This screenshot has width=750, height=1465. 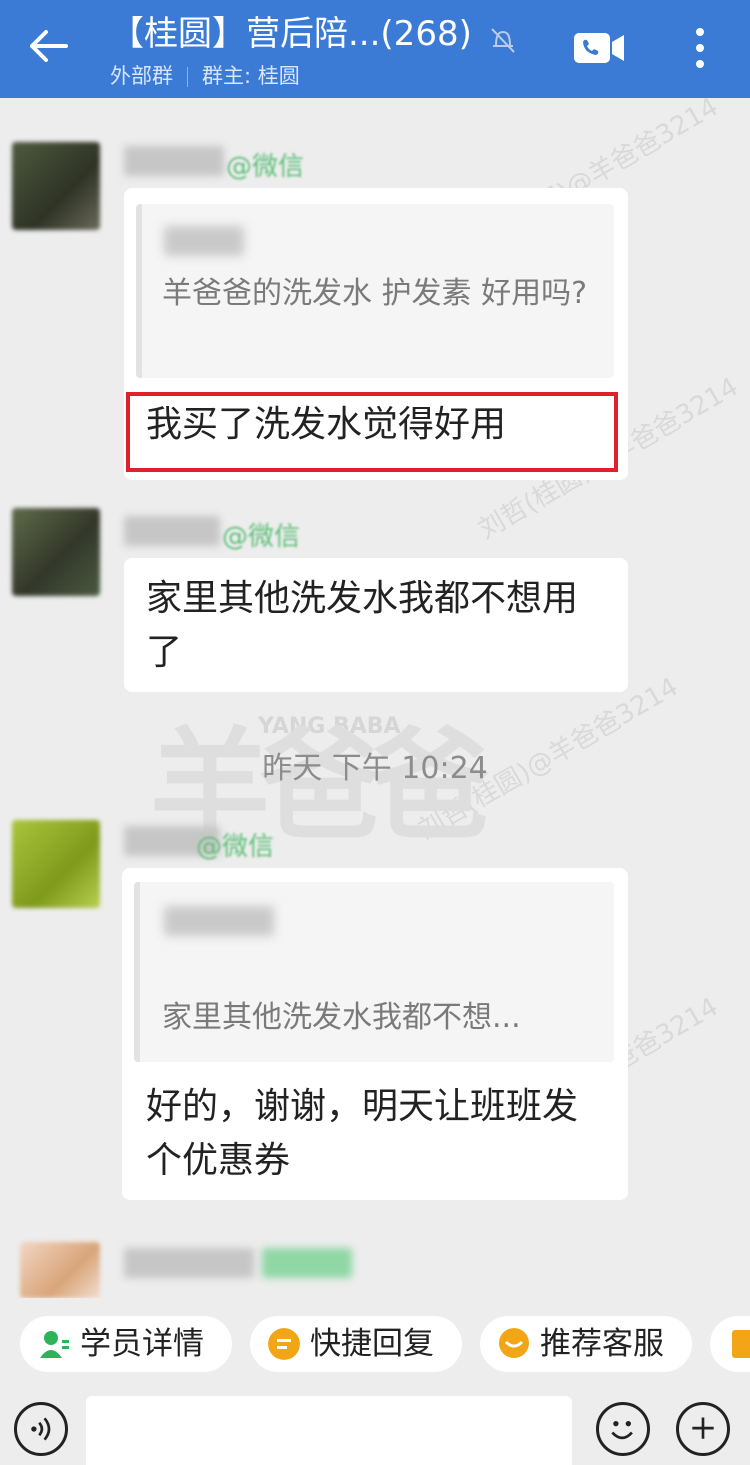 I want to click on timestamp: 昨天 下午 10:24, so click(x=375, y=768).